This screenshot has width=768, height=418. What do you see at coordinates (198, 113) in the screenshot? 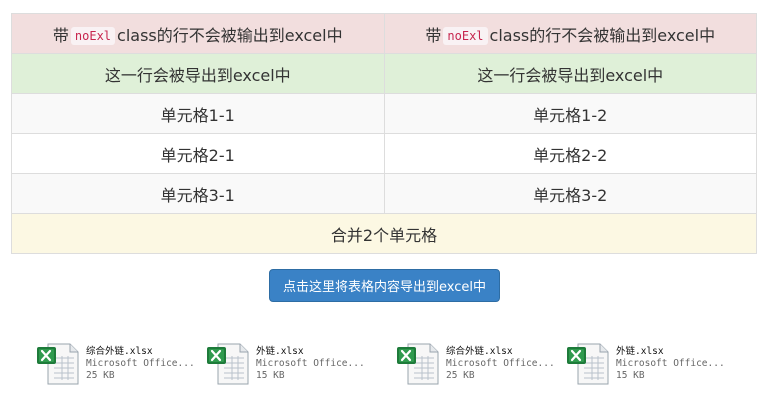
I see `table-cell: 单元格1-1` at bounding box center [198, 113].